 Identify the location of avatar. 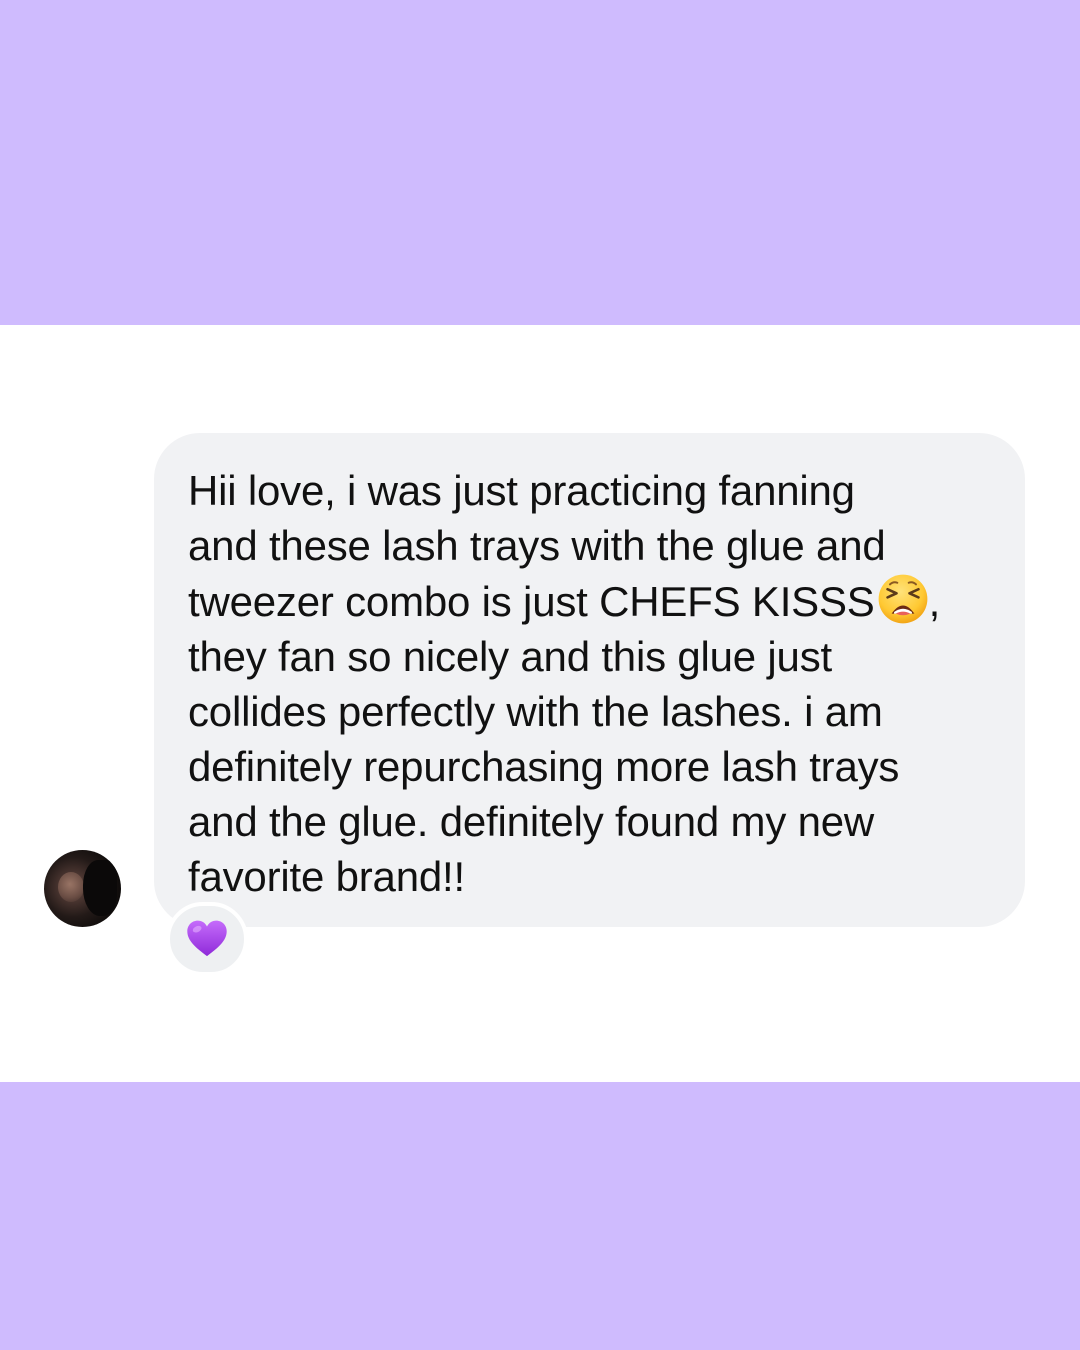
(82, 888).